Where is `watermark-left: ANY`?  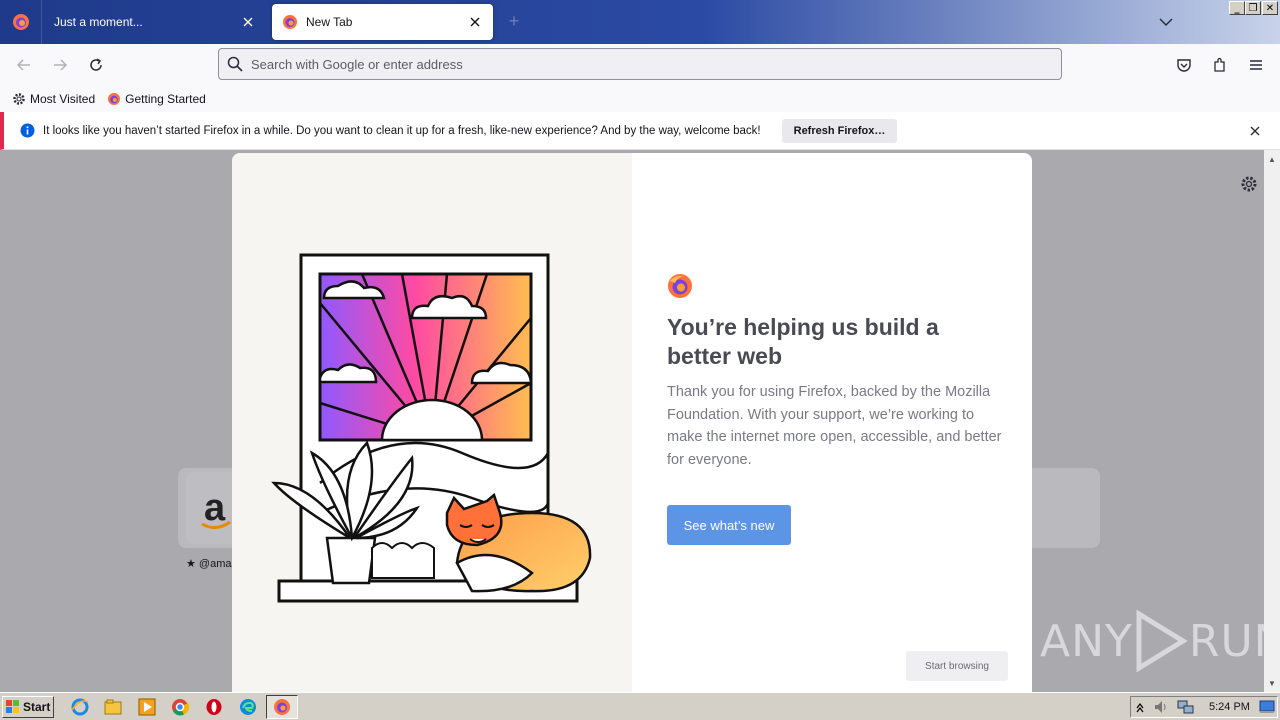 watermark-left: ANY is located at coordinates (1086, 641).